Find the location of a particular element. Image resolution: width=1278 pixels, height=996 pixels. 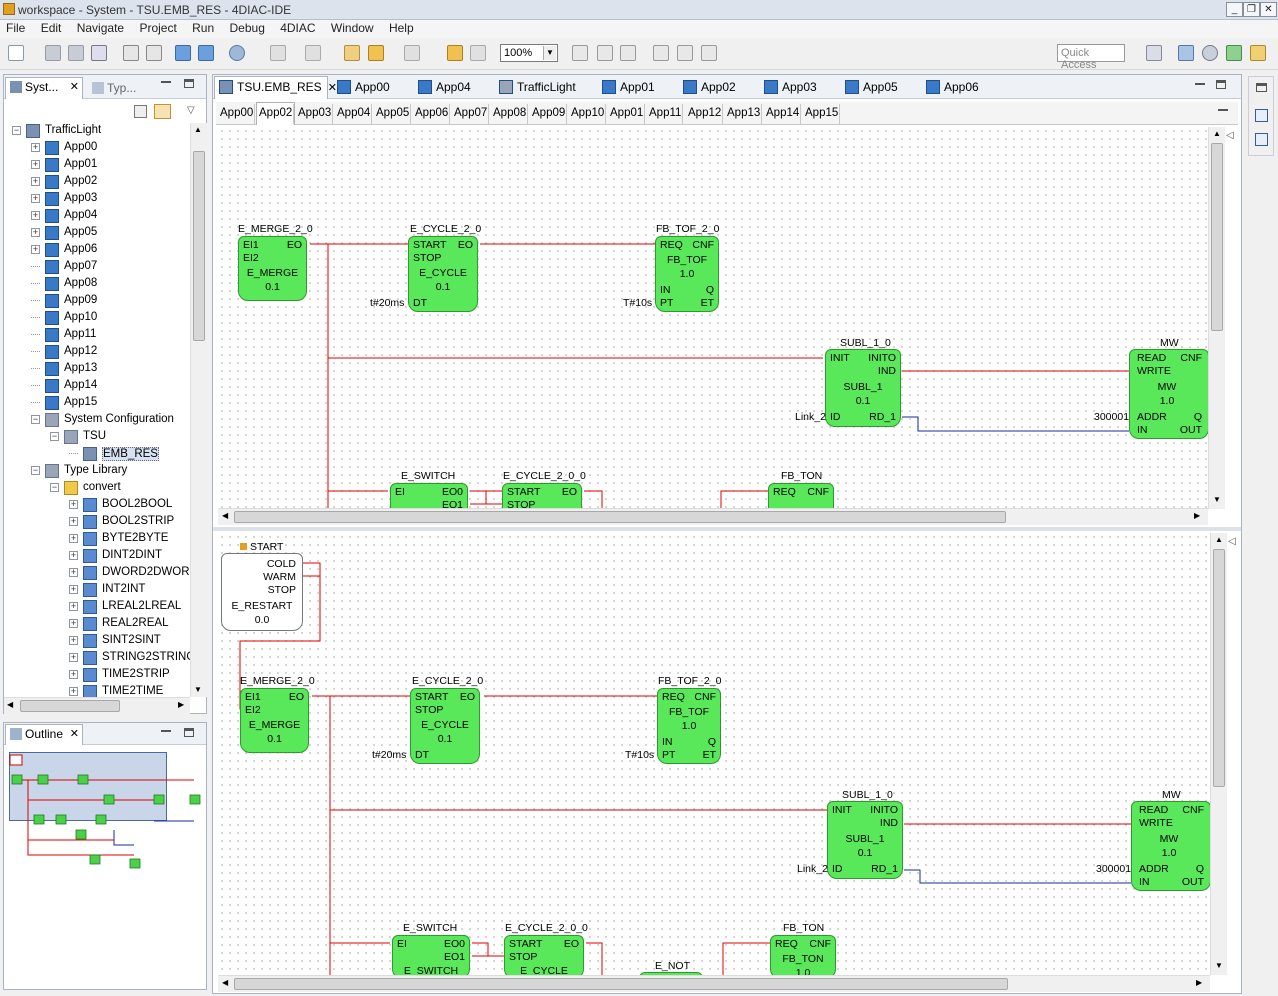

deploy-icon is located at coordinates (183, 53).